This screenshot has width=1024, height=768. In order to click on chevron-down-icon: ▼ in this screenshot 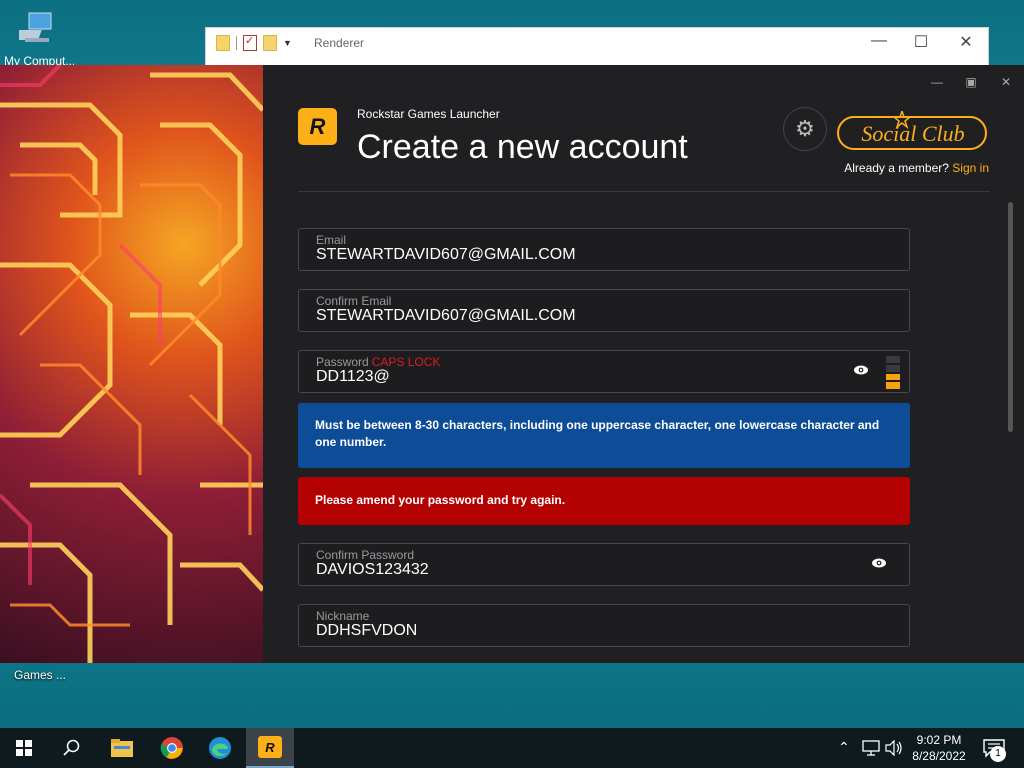, I will do `click(287, 43)`.